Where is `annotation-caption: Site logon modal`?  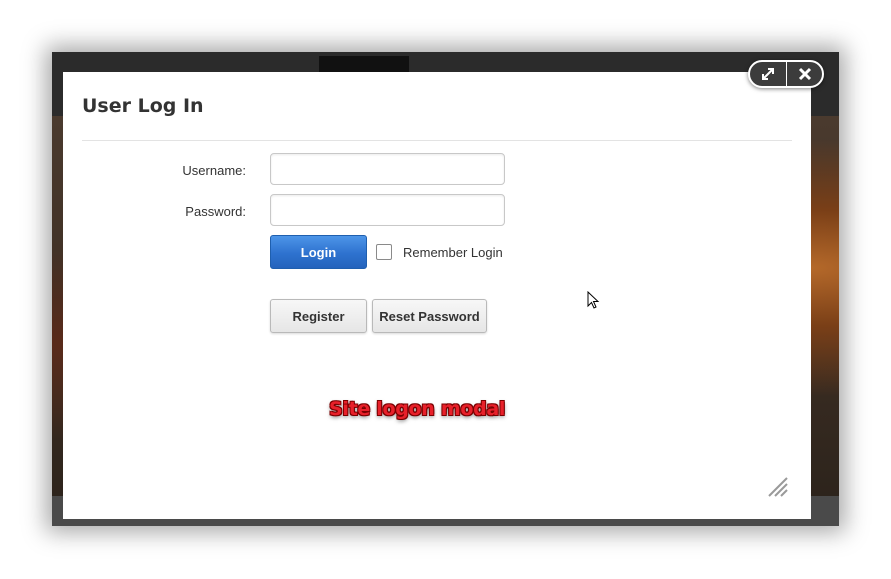 annotation-caption: Site logon modal is located at coordinates (417, 409).